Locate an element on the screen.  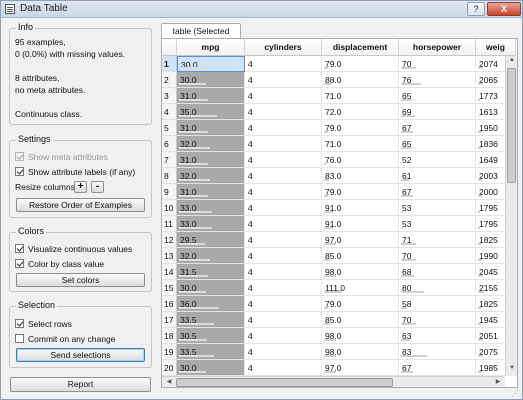
column-header-weight: weig is located at coordinates (496, 47).